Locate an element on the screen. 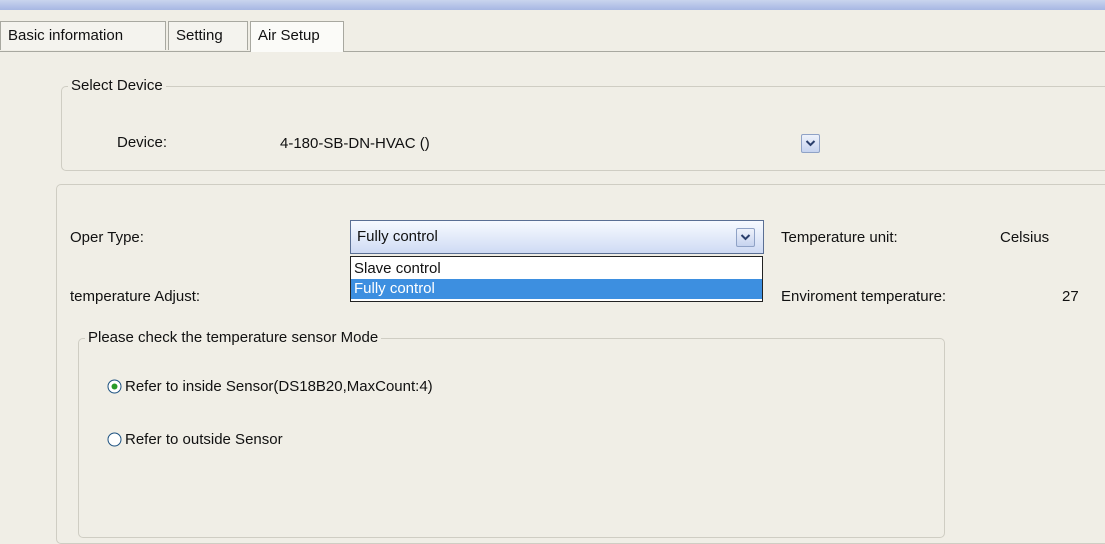  tab-air-setup: Air Setup is located at coordinates (297, 36).